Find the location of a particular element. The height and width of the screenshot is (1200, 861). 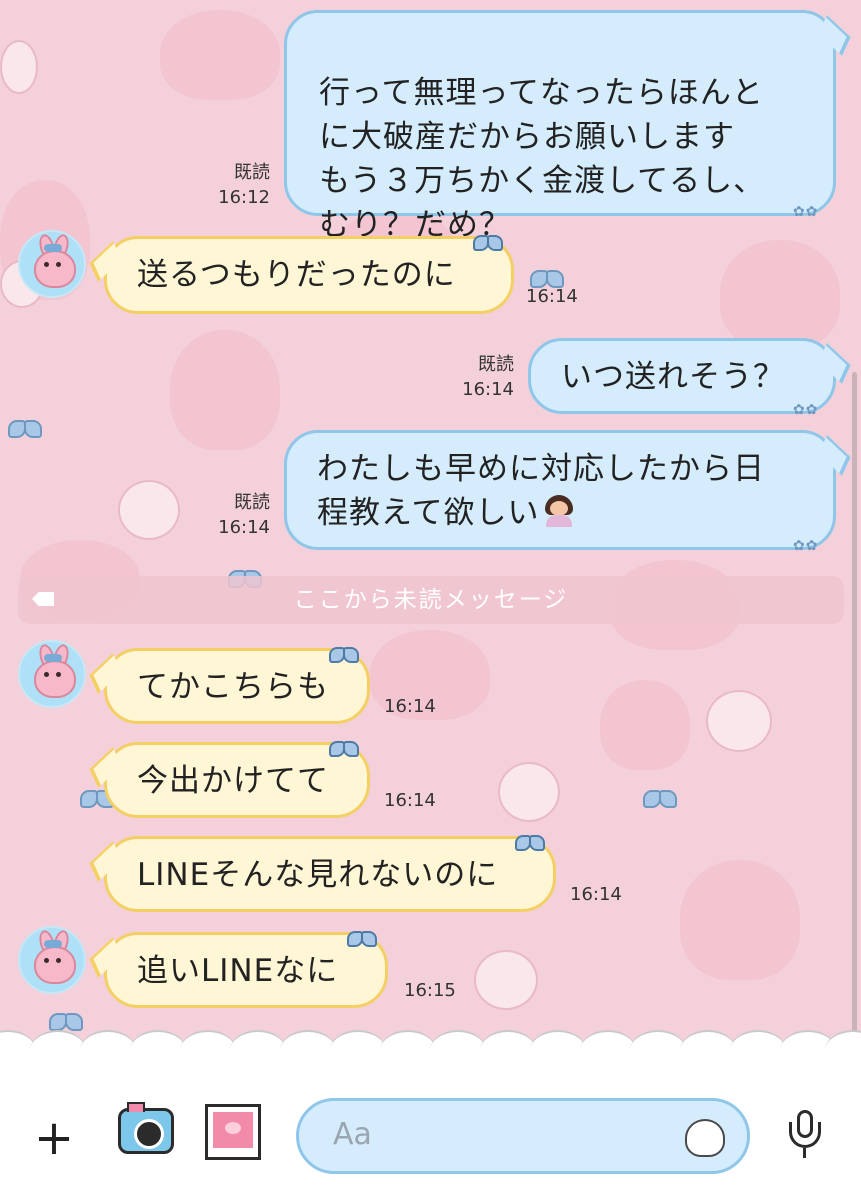

message-text: てかこちらも is located at coordinates (233, 687).